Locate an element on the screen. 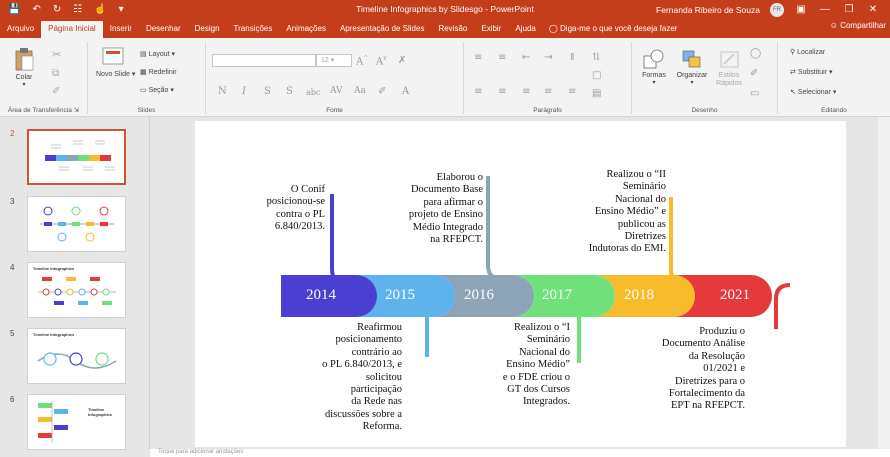  year-label-2015: 2015 is located at coordinates (400, 295).